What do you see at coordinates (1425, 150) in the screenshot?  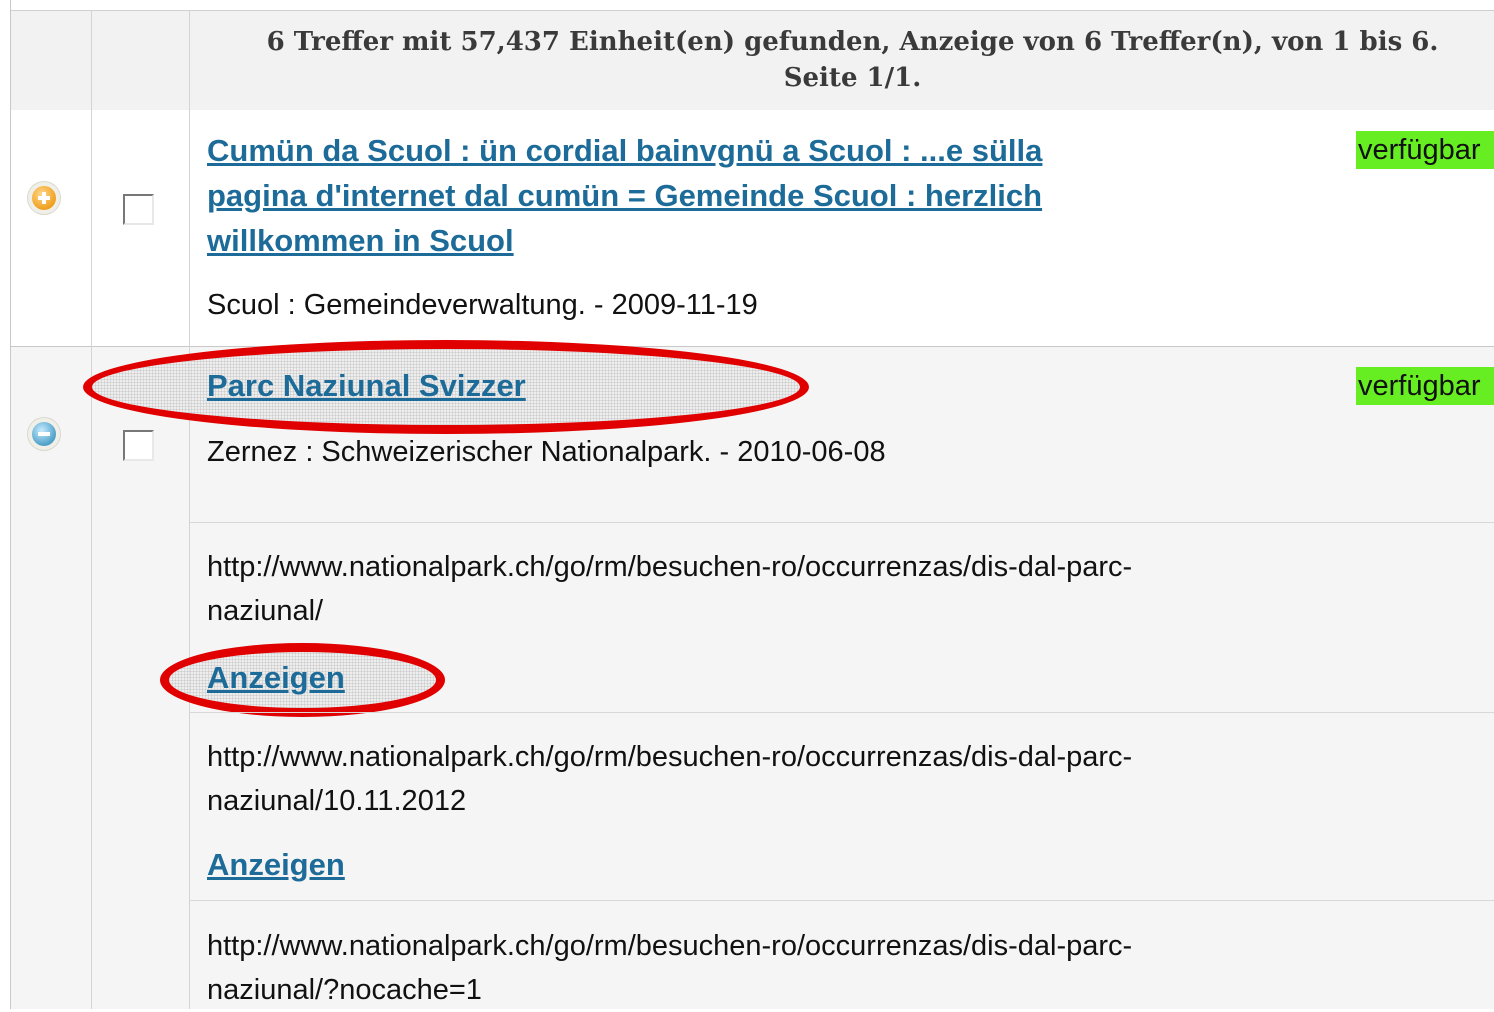 I see `availability-badge-1: verfügbar` at bounding box center [1425, 150].